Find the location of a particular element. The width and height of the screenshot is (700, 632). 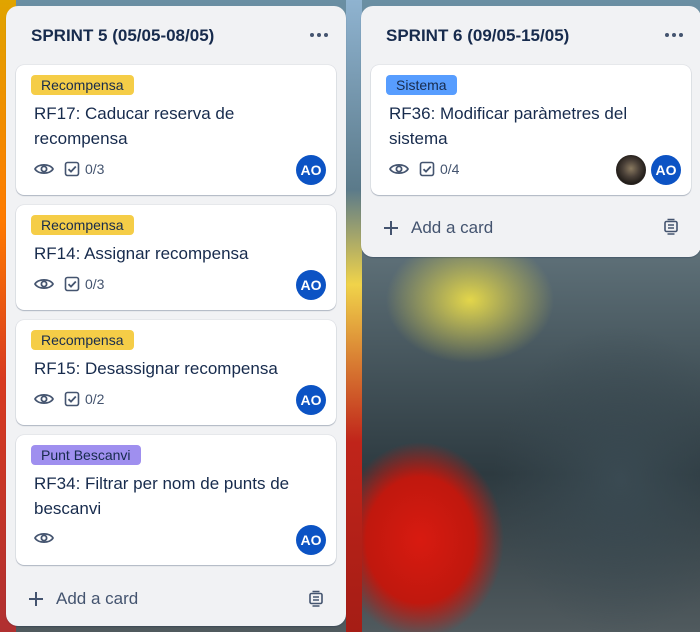

checklist-badge: 0/4 is located at coordinates (439, 169).